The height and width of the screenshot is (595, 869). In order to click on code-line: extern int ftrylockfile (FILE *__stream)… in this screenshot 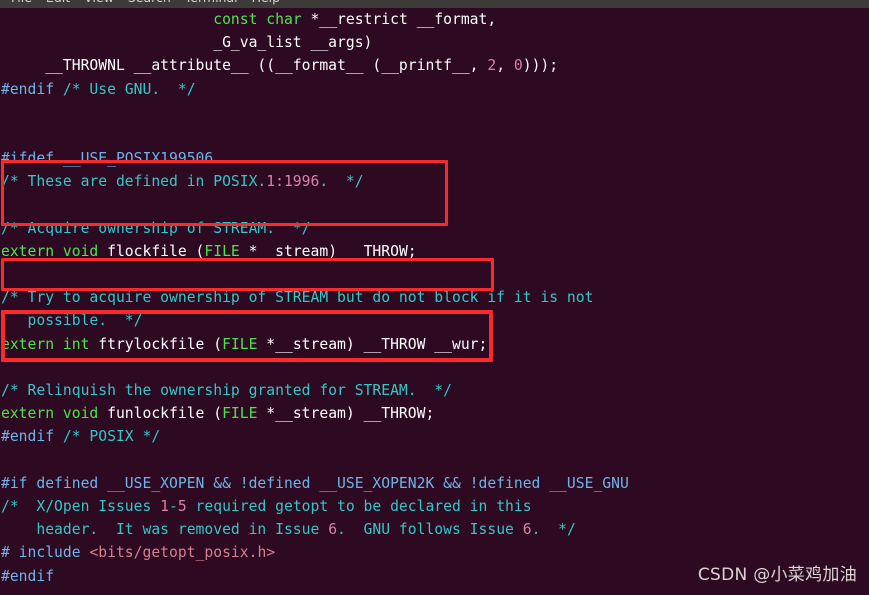, I will do `click(434, 344)`.